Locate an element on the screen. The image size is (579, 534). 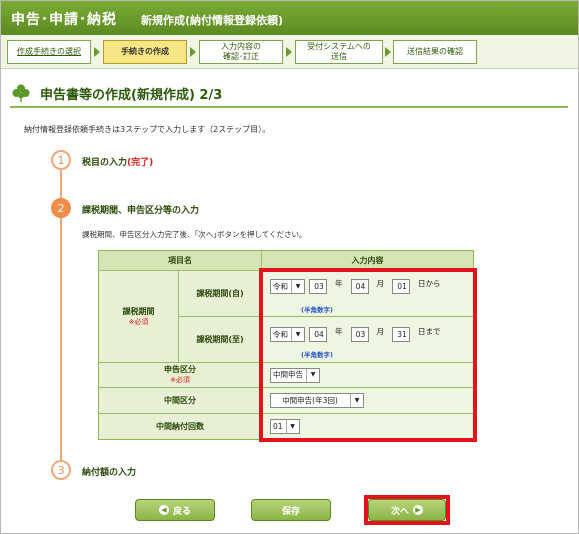
stage-title-text: 税目の入力 is located at coordinates (105, 163).